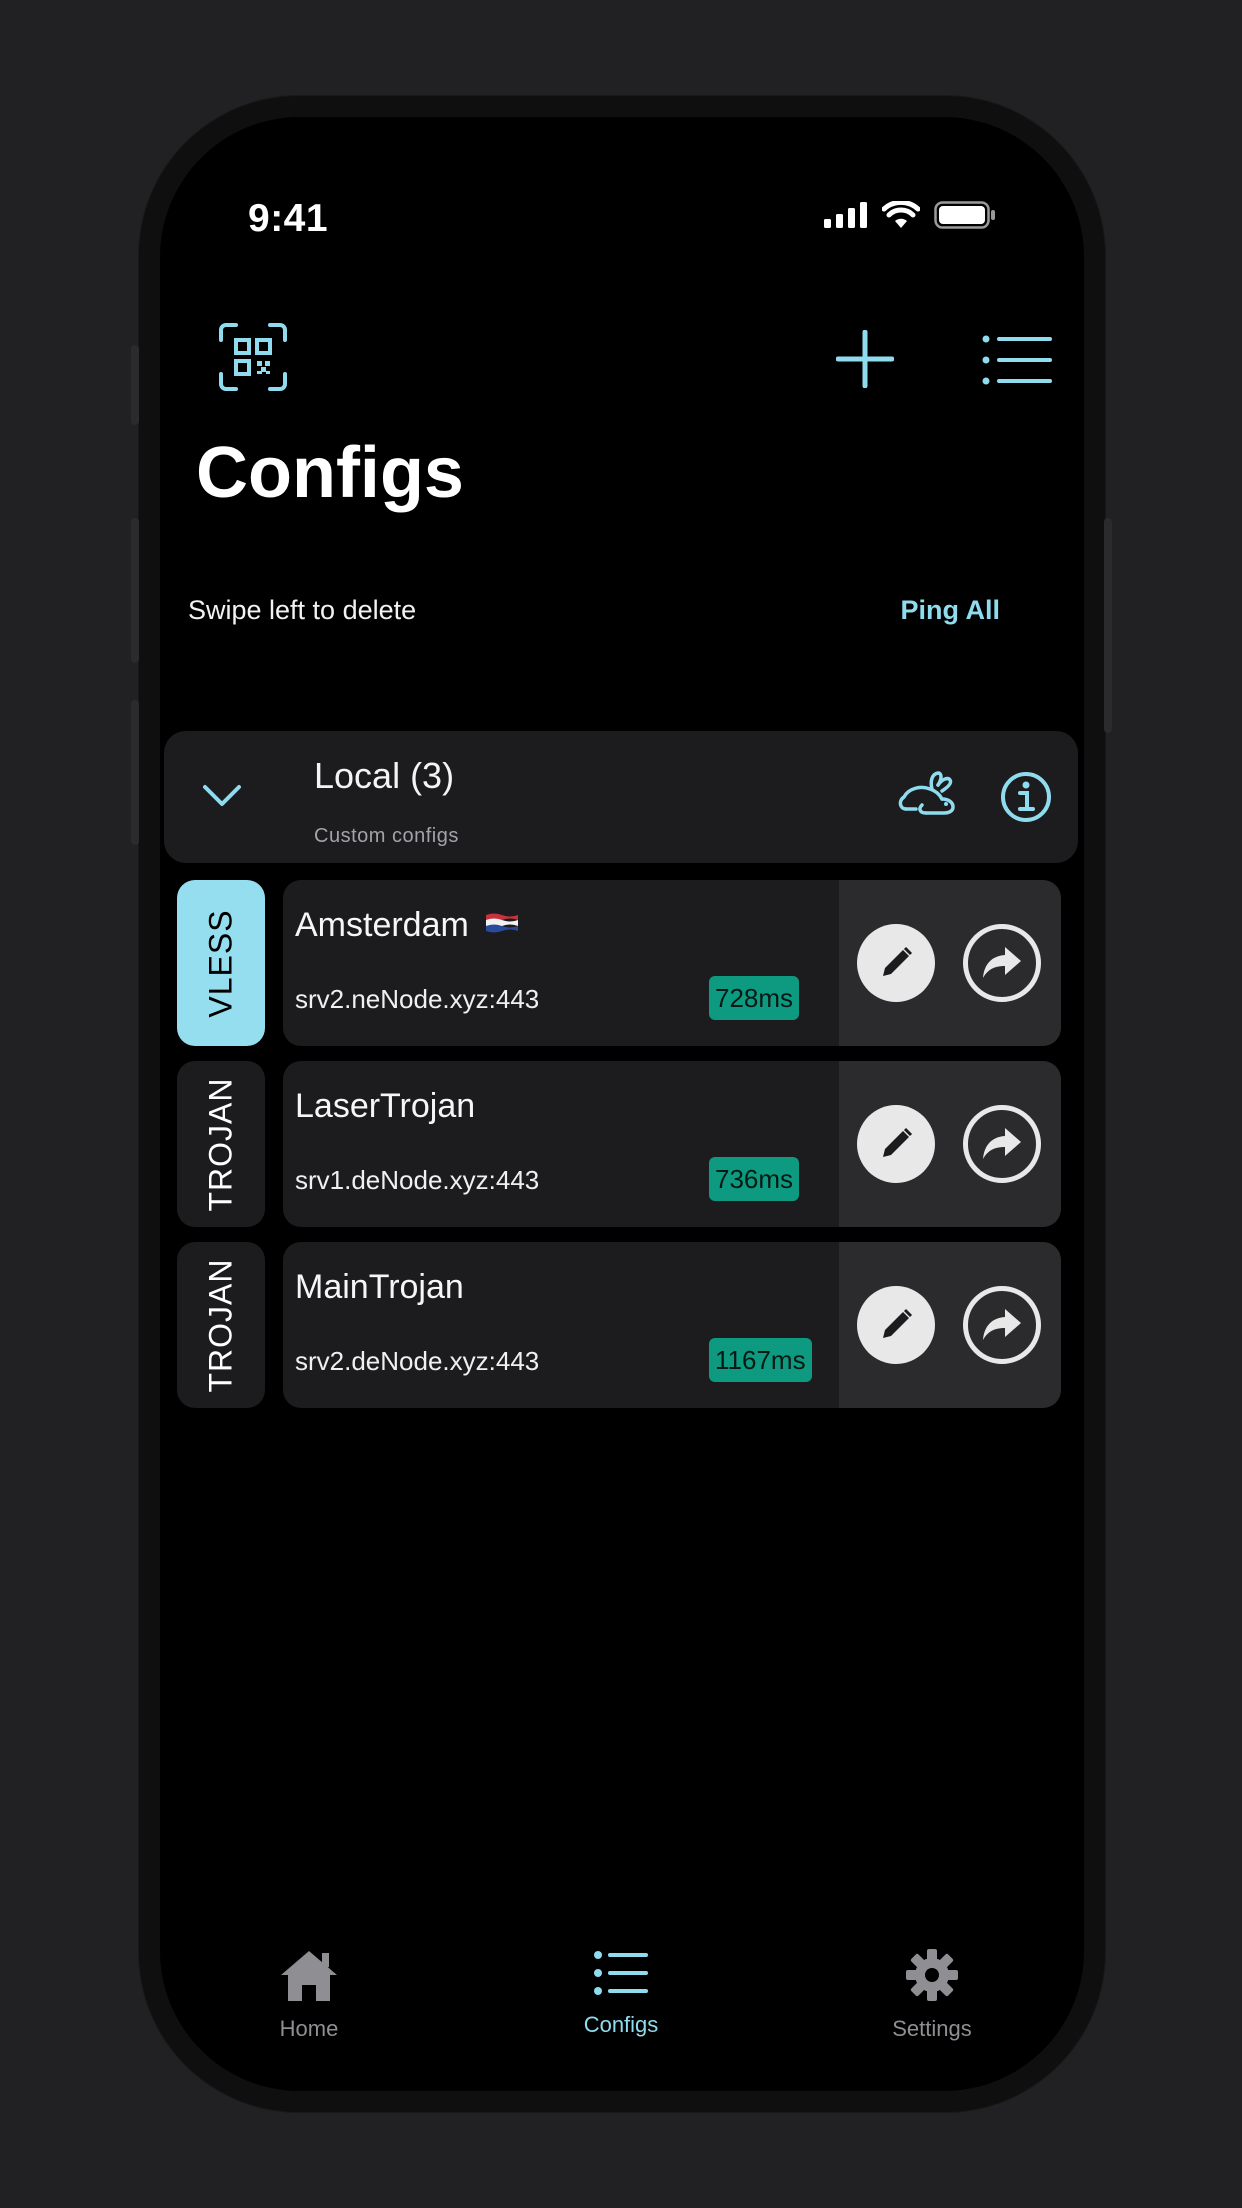 The width and height of the screenshot is (1242, 2208). What do you see at coordinates (760, 1360) in the screenshot?
I see `ping-badge: 1167ms` at bounding box center [760, 1360].